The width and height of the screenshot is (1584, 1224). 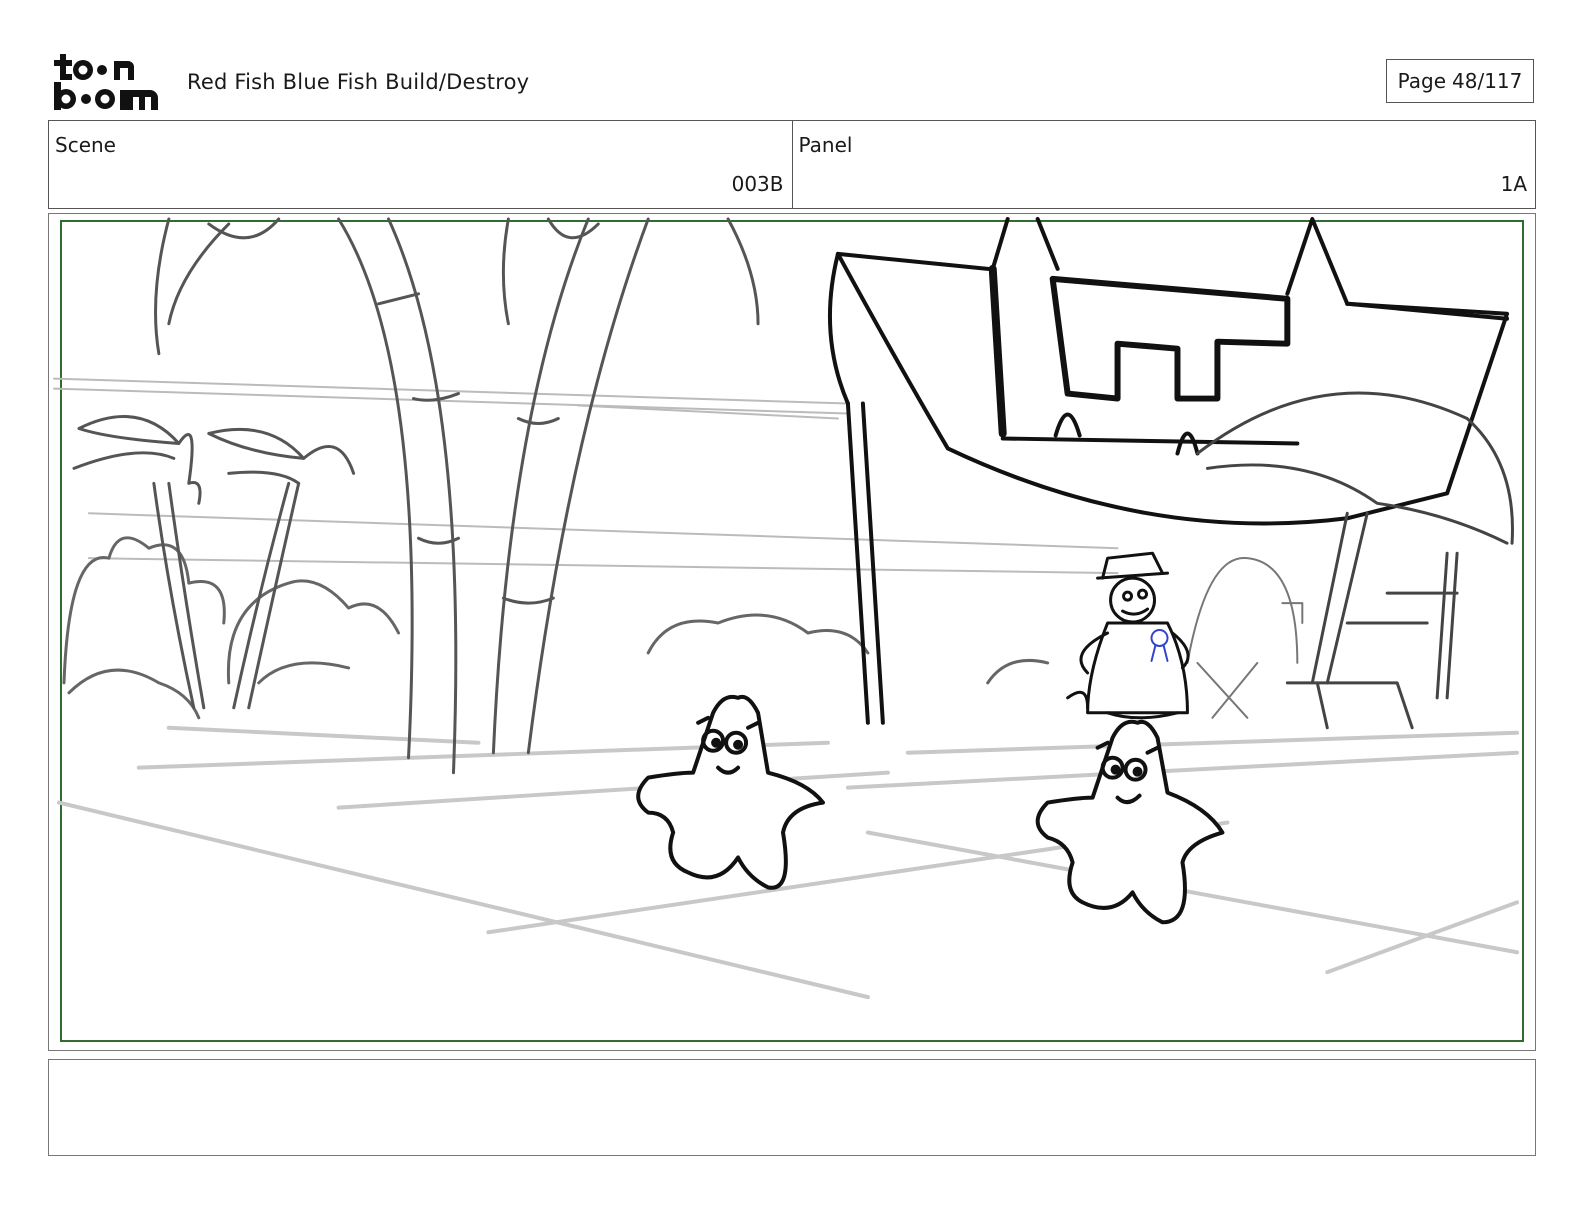 I want to click on scene-label: Scene, so click(x=85, y=145).